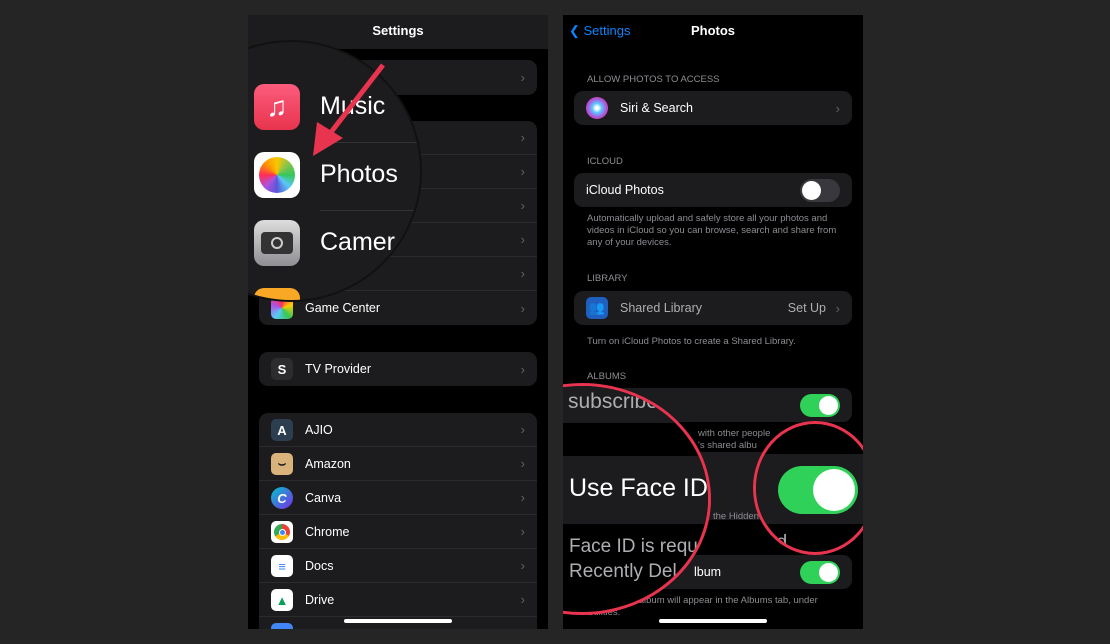  What do you see at coordinates (605, 161) in the screenshot?
I see `section-header: ICLOUD` at bounding box center [605, 161].